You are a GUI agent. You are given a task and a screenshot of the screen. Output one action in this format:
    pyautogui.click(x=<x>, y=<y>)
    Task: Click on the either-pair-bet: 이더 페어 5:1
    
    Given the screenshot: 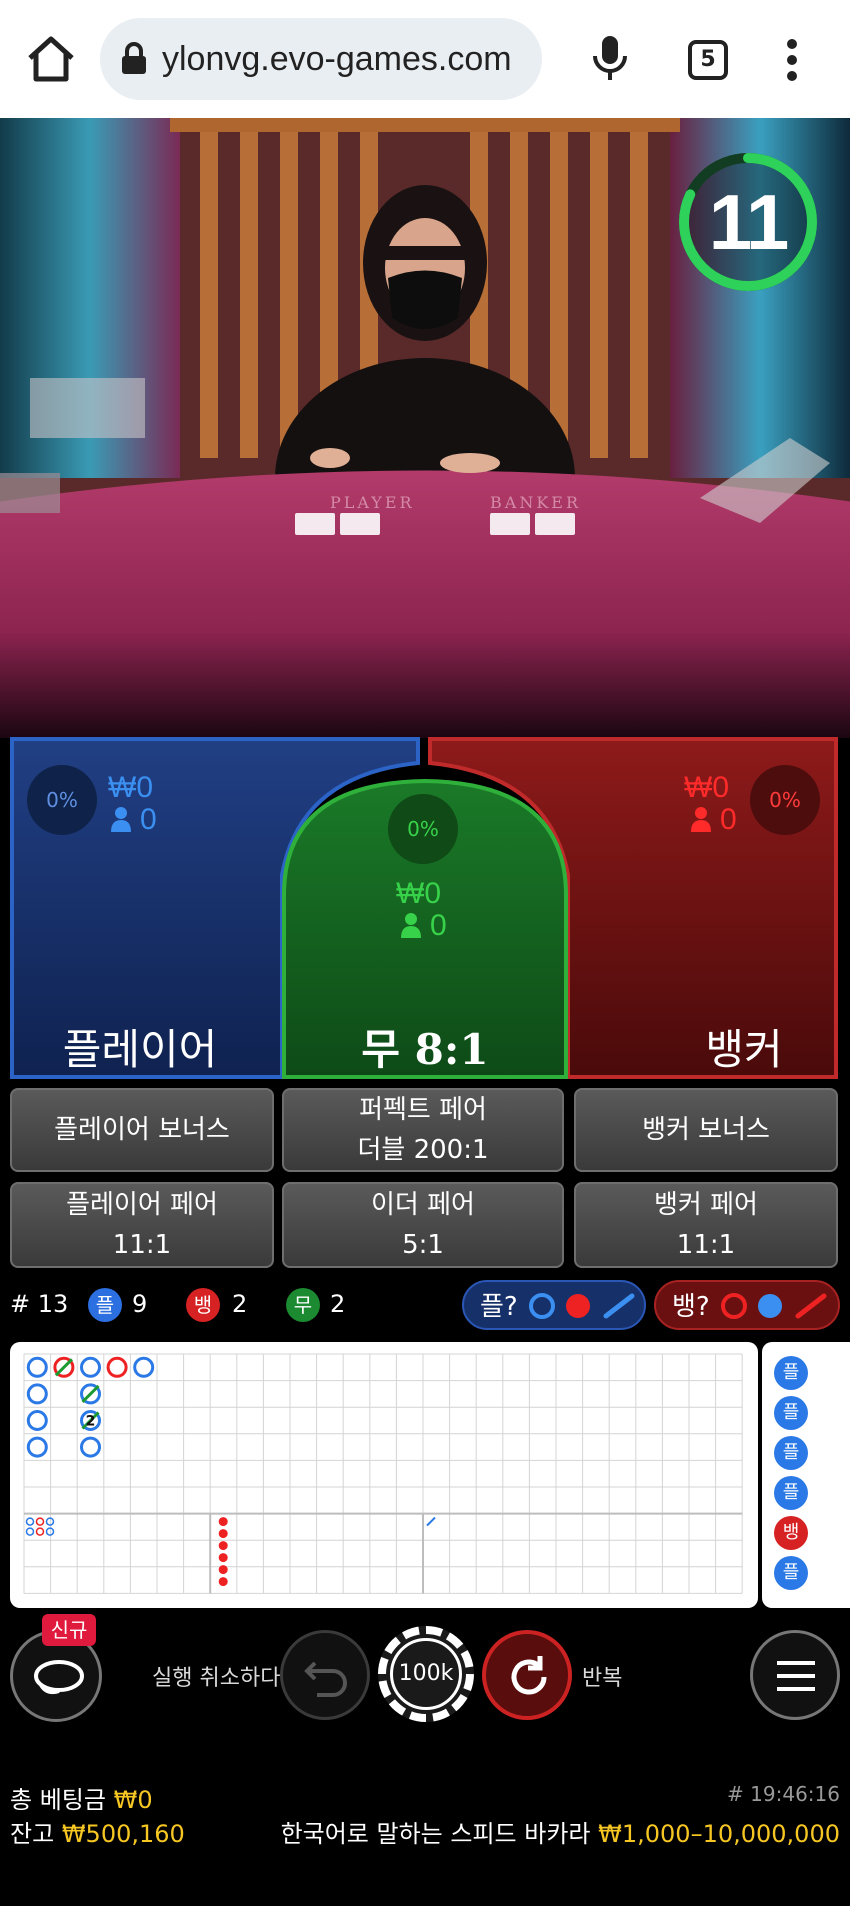 What is the action you would take?
    pyautogui.click(x=423, y=1225)
    